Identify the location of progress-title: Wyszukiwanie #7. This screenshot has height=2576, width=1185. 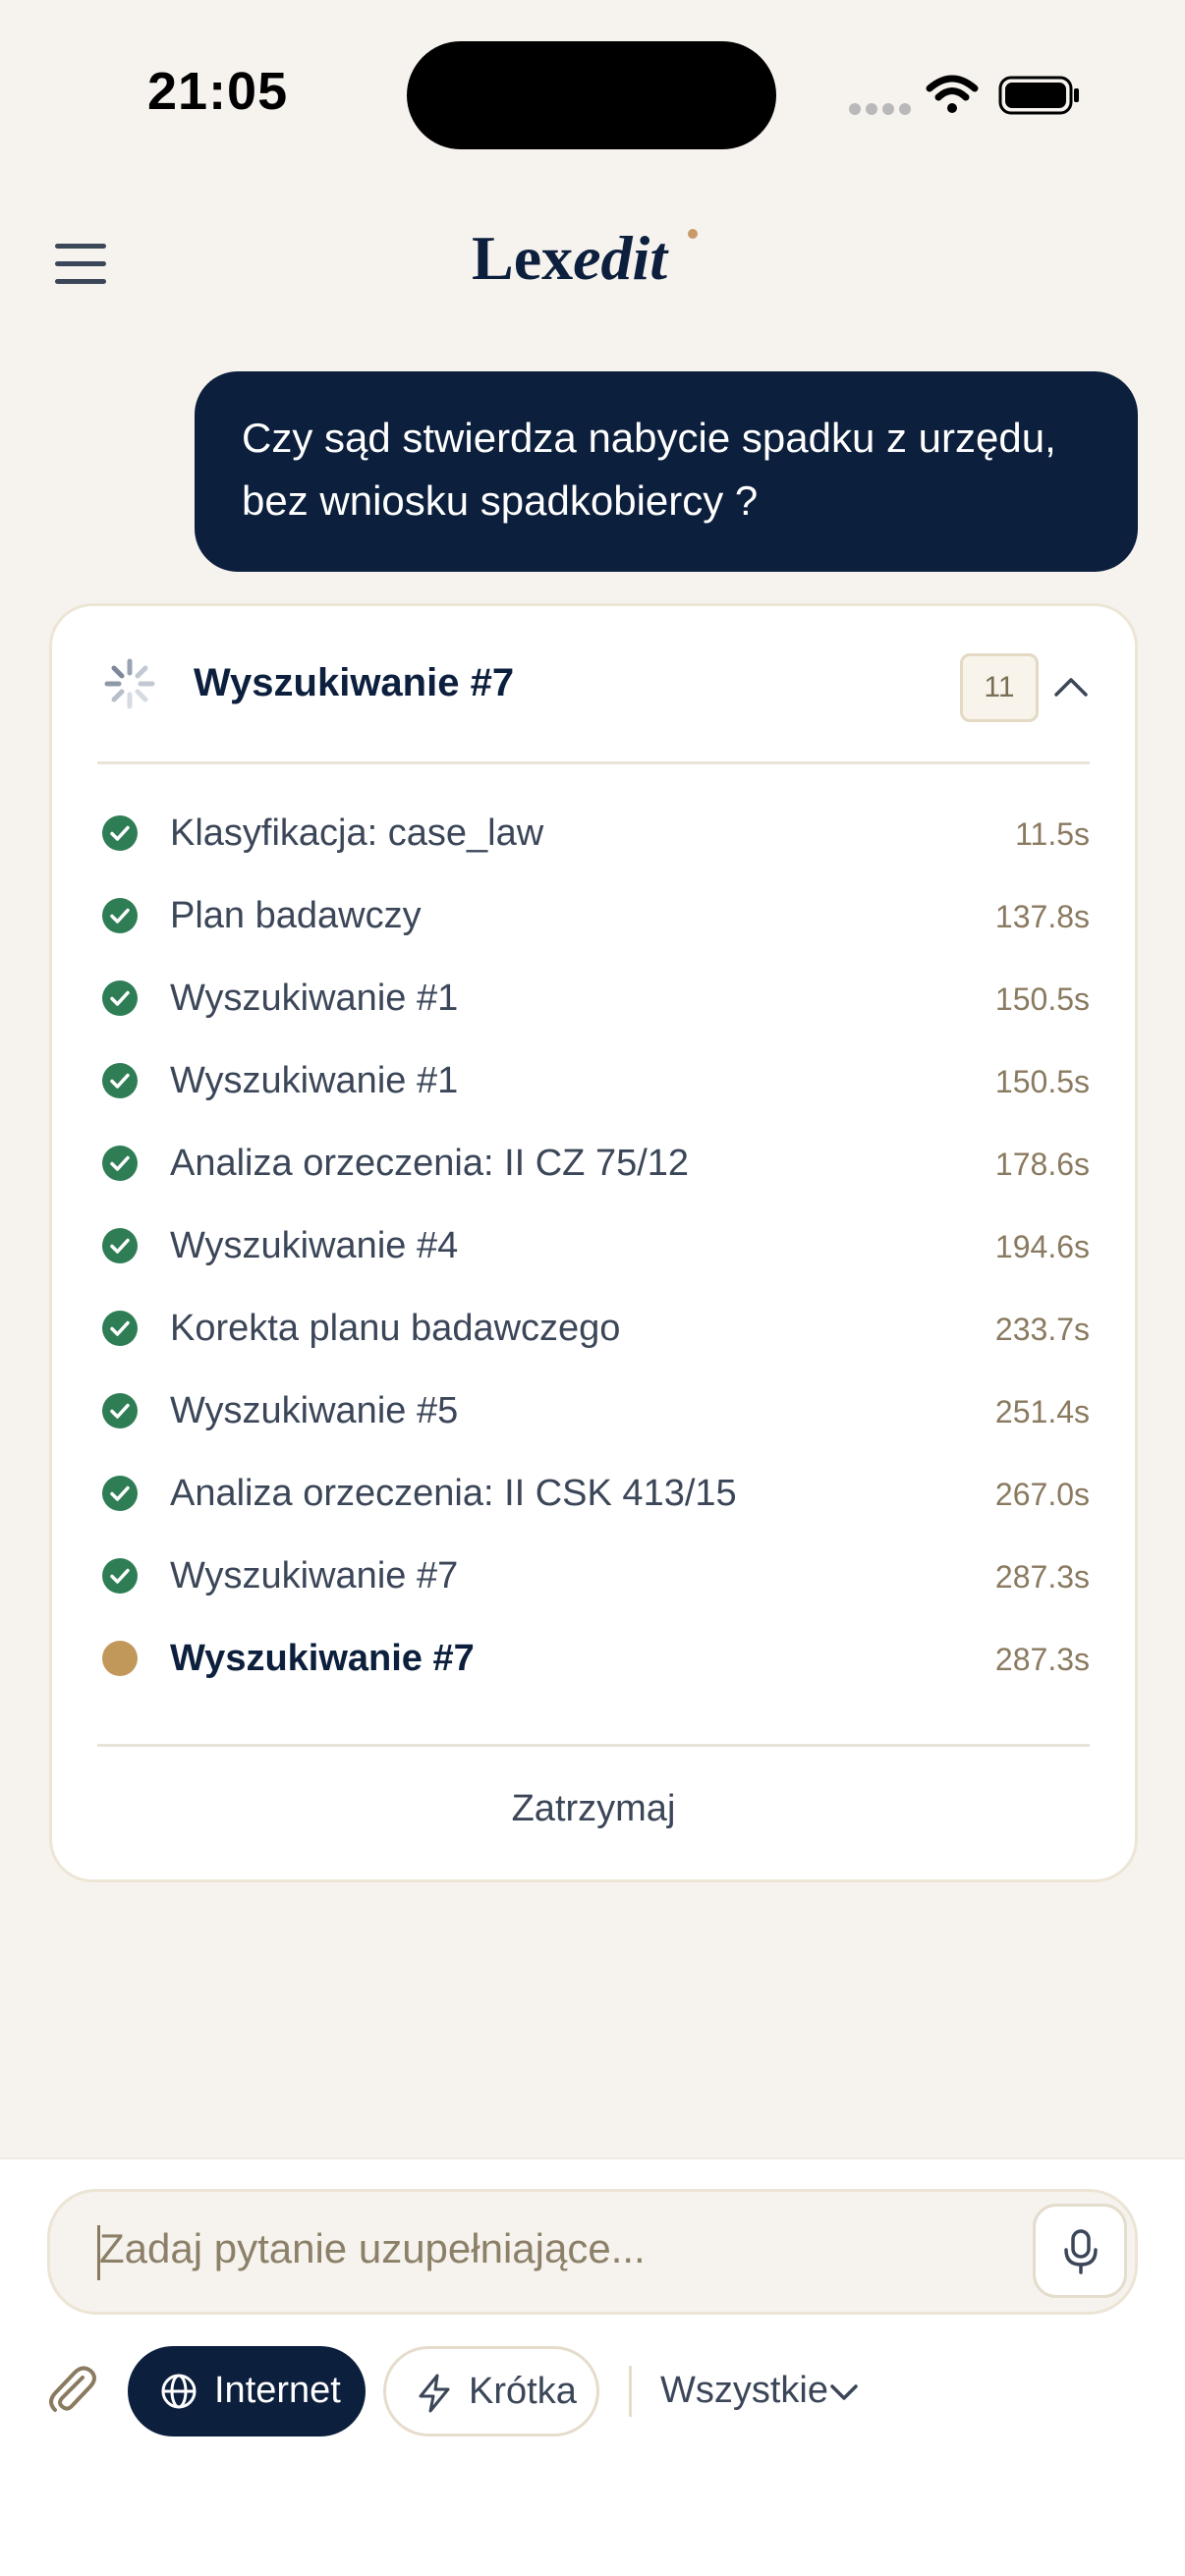
(354, 682).